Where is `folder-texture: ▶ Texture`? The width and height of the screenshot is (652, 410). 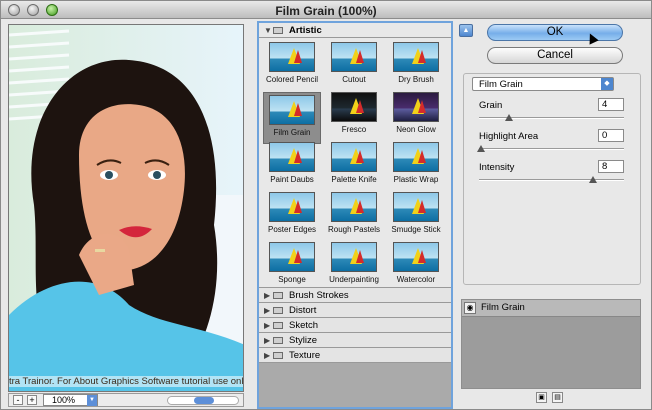 folder-texture: ▶ Texture is located at coordinates (355, 355).